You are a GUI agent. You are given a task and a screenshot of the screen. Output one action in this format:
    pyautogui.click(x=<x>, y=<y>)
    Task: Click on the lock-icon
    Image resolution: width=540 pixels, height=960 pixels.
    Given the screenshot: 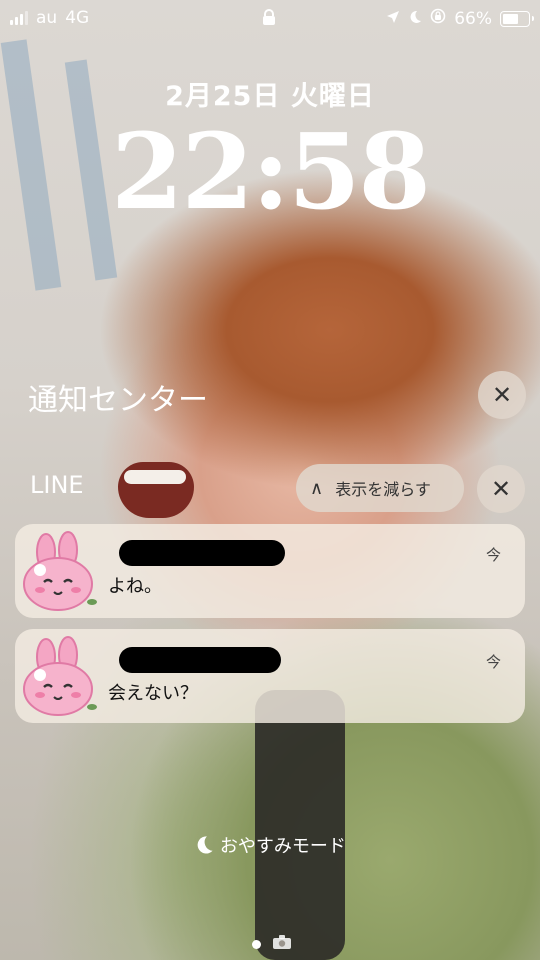 What is the action you would take?
    pyautogui.click(x=269, y=19)
    